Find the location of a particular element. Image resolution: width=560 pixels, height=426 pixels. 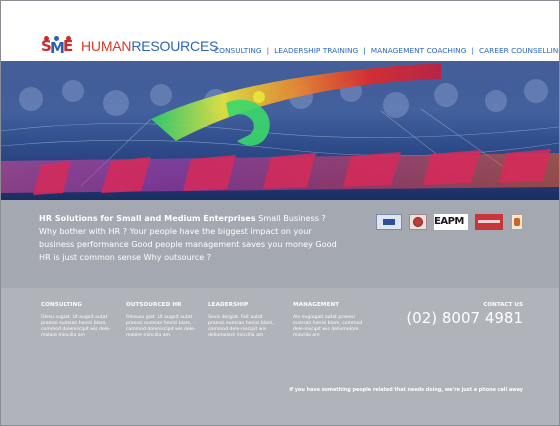

partner-logo-4-bar is located at coordinates (489, 221).